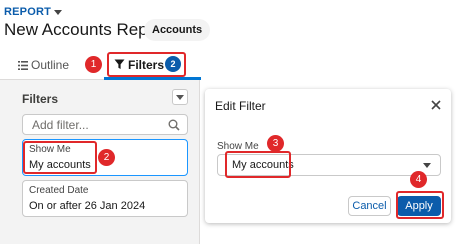 This screenshot has width=474, height=244. Describe the element at coordinates (419, 206) in the screenshot. I see `apply-button: Apply` at that location.